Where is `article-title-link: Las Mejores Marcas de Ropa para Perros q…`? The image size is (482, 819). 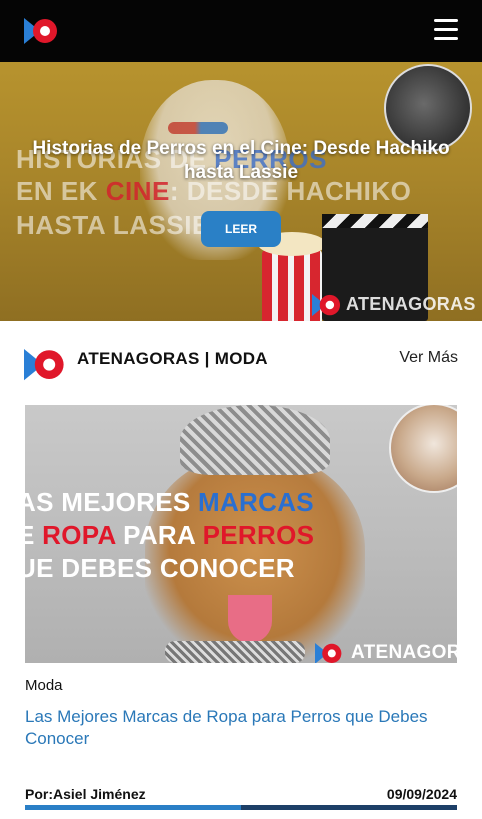 article-title-link: Las Mejores Marcas de Ropa para Perros q… is located at coordinates (241, 728).